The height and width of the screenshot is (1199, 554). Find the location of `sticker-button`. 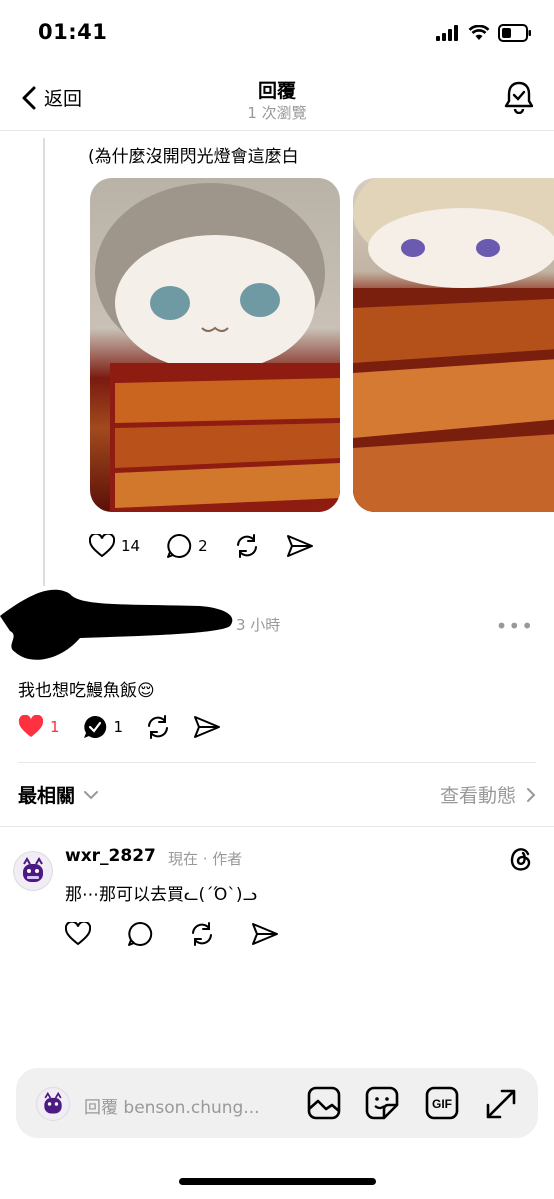

sticker-button is located at coordinates (382, 1105).